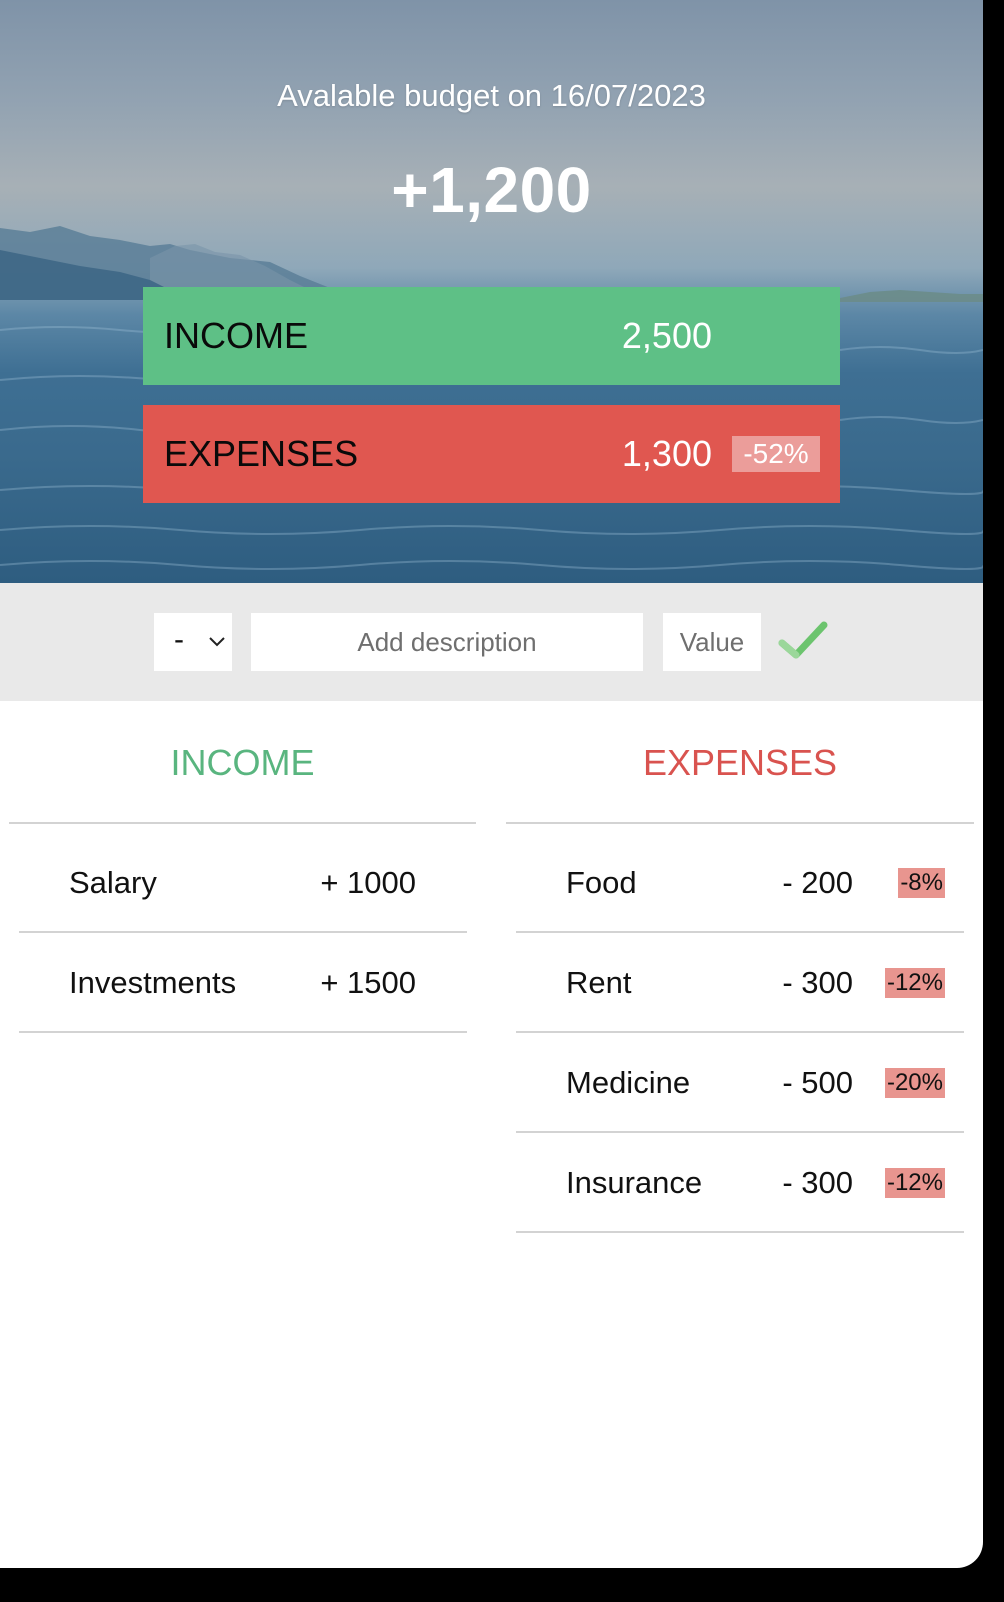 Image resolution: width=1004 pixels, height=1602 pixels. Describe the element at coordinates (242, 823) in the screenshot. I see `income-title-divider` at that location.